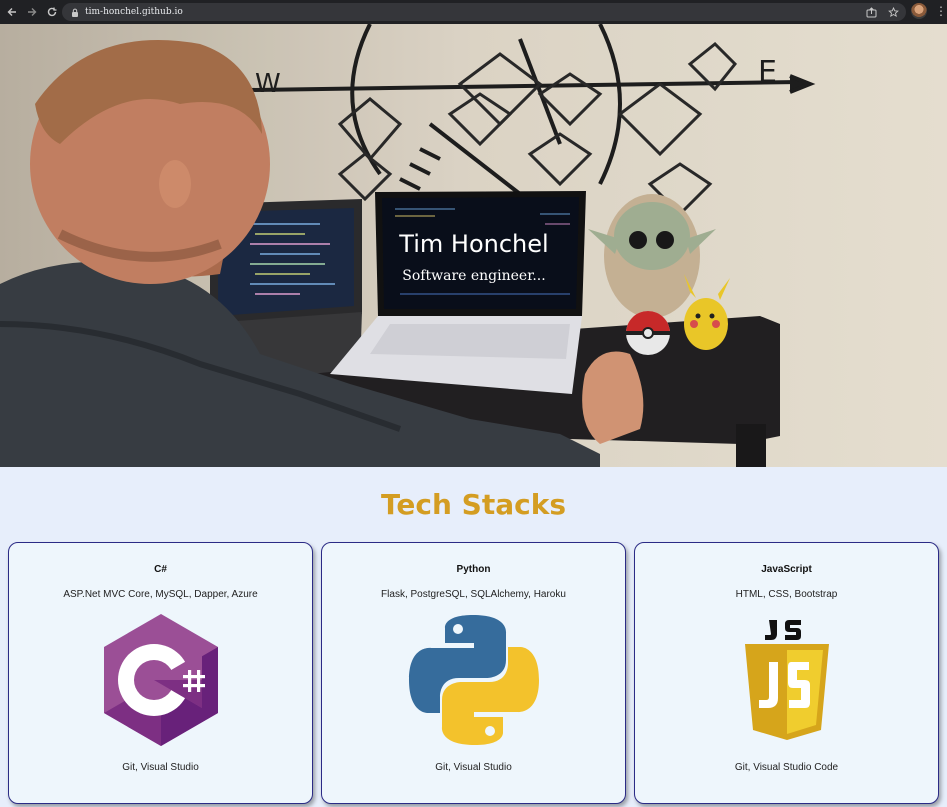 This screenshot has width=947, height=807. Describe the element at coordinates (786, 569) in the screenshot. I see `card-title: JavaScript` at that location.